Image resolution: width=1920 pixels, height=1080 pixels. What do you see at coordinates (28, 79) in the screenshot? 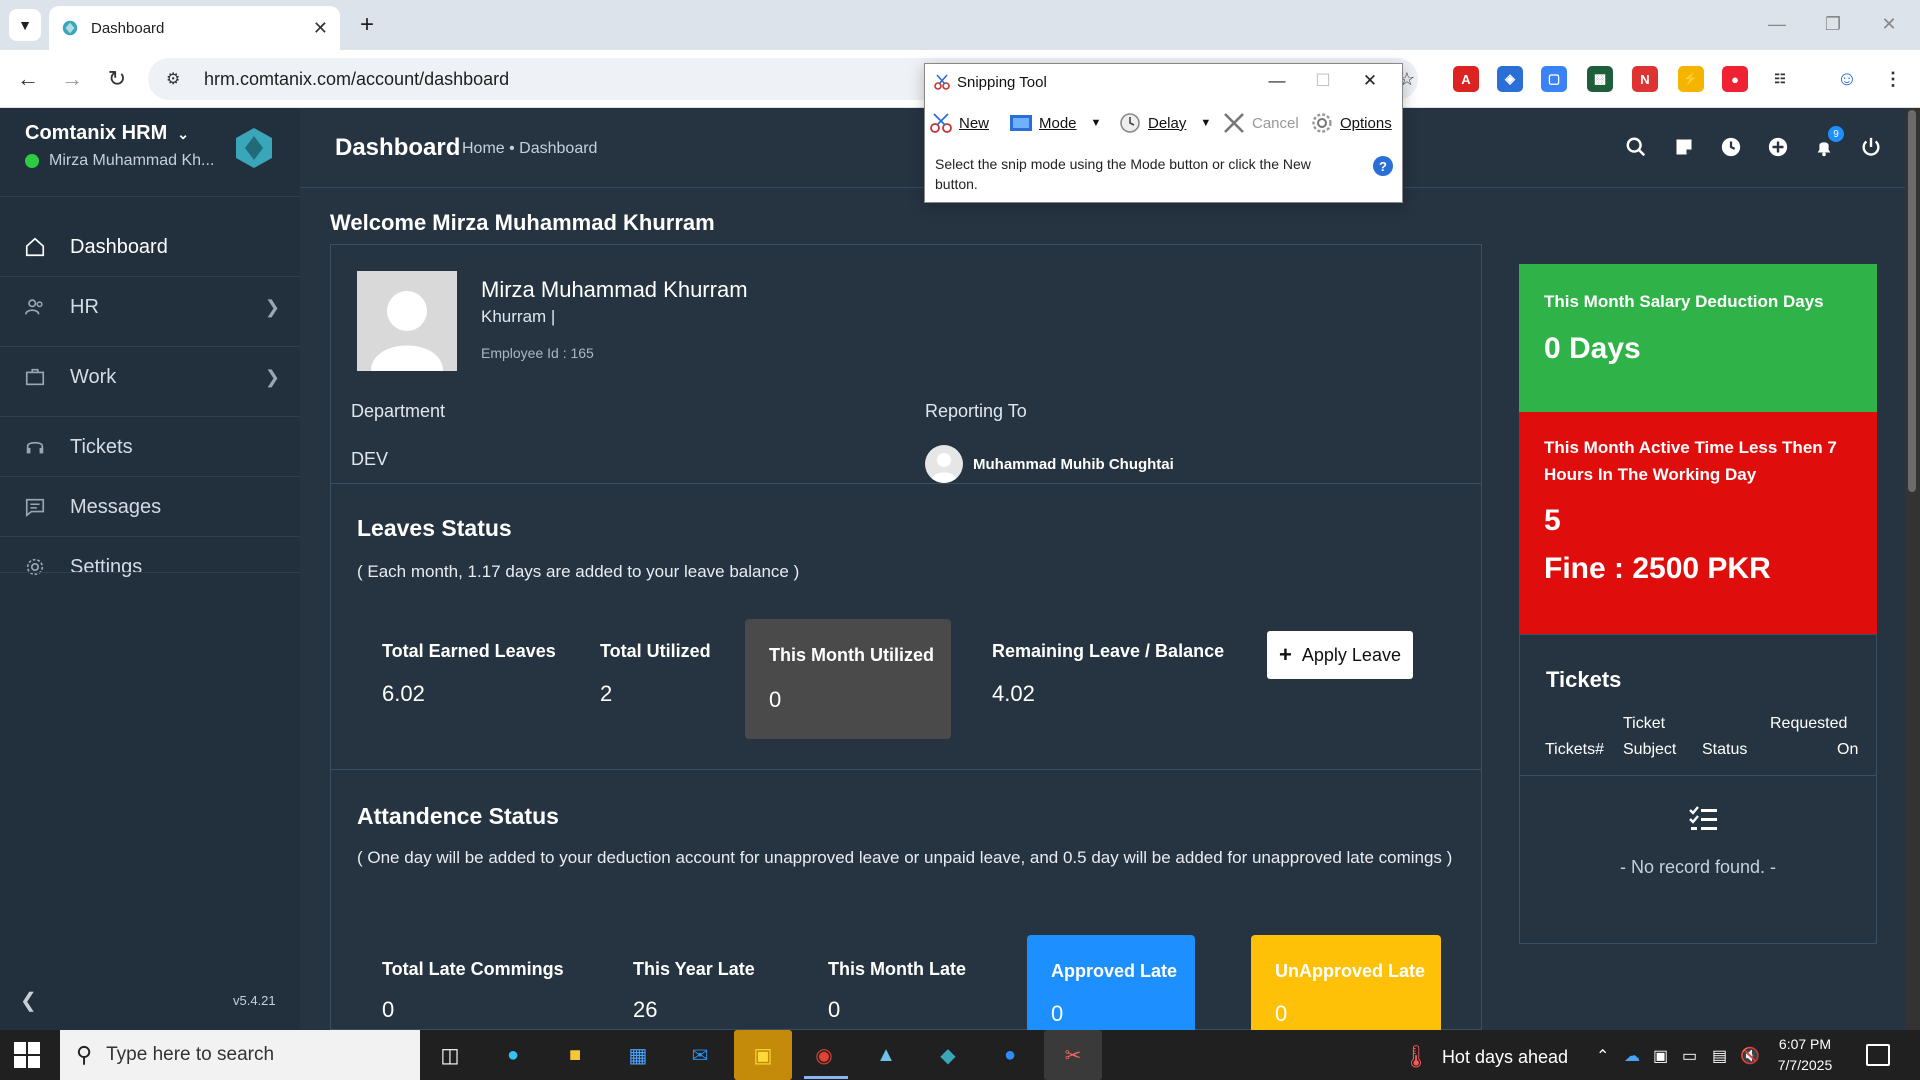
I see `back-button: ←` at bounding box center [28, 79].